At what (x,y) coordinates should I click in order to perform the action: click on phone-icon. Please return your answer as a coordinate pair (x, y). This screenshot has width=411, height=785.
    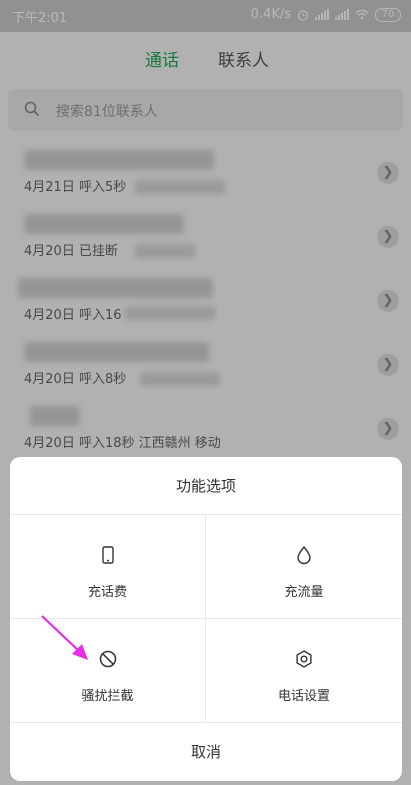
    Looking at the image, I should click on (108, 555).